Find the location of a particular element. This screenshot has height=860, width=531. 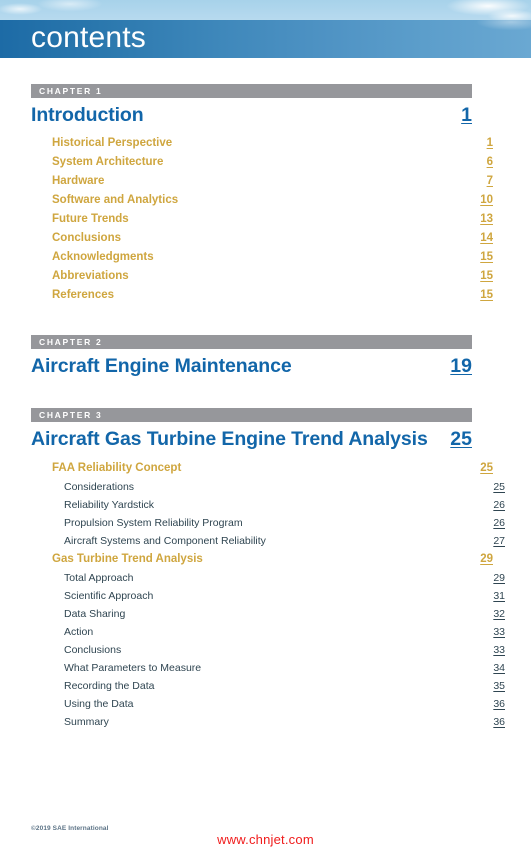

toc-entry: Abbreviations 15 is located at coordinates (262, 276).